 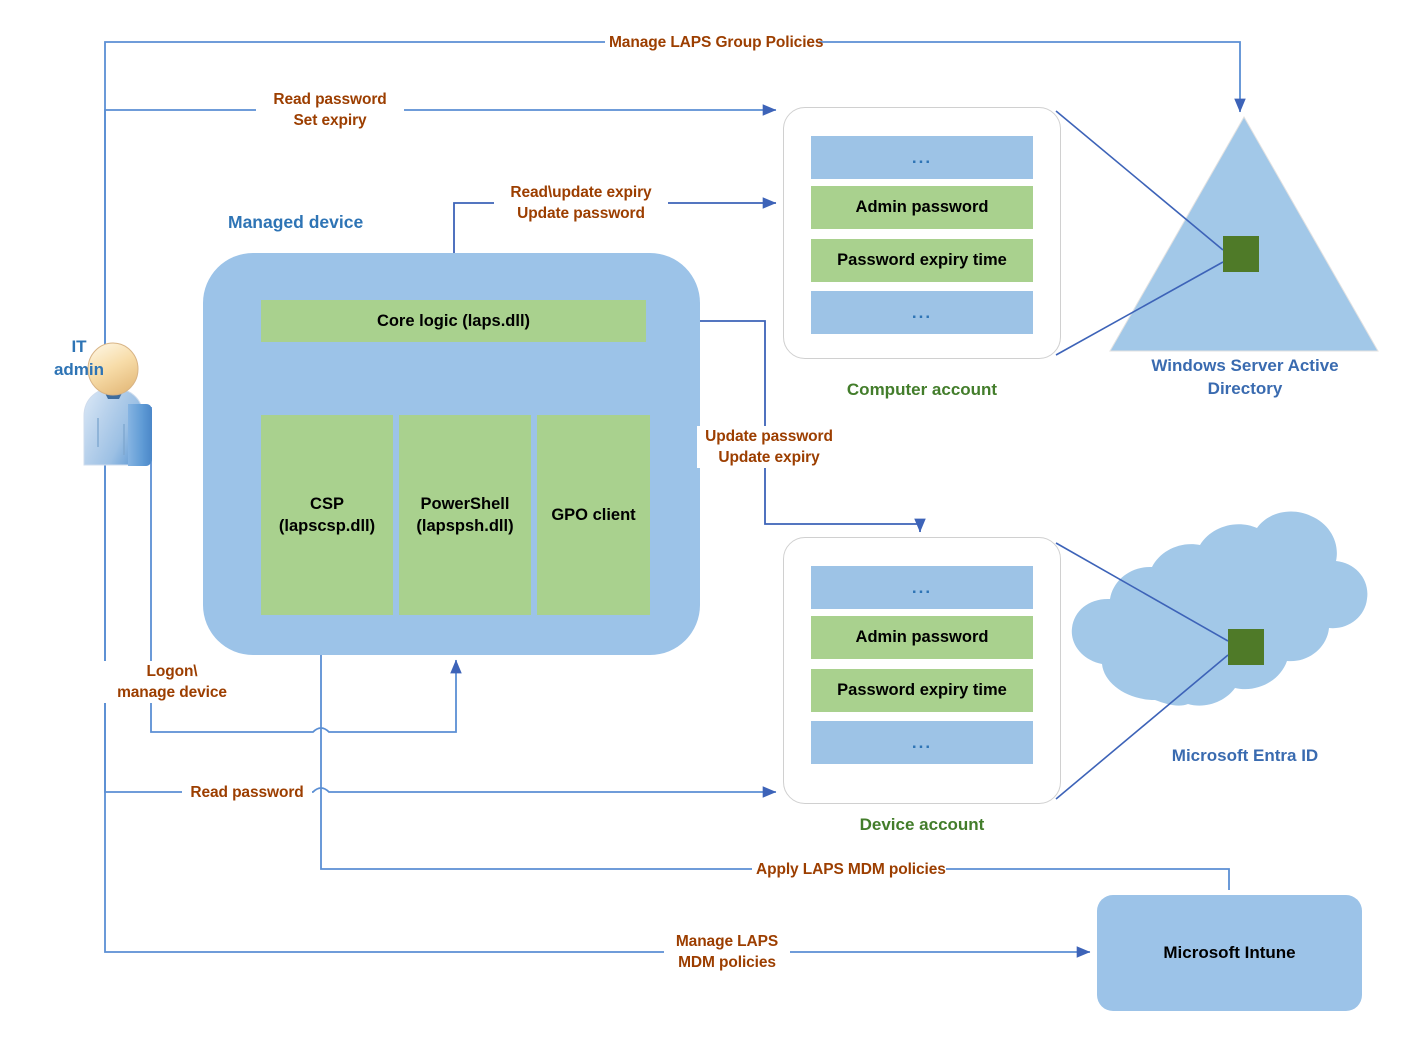 I want to click on flow-label-update-password-update-expiry: Update password Update expiry, so click(x=769, y=447).